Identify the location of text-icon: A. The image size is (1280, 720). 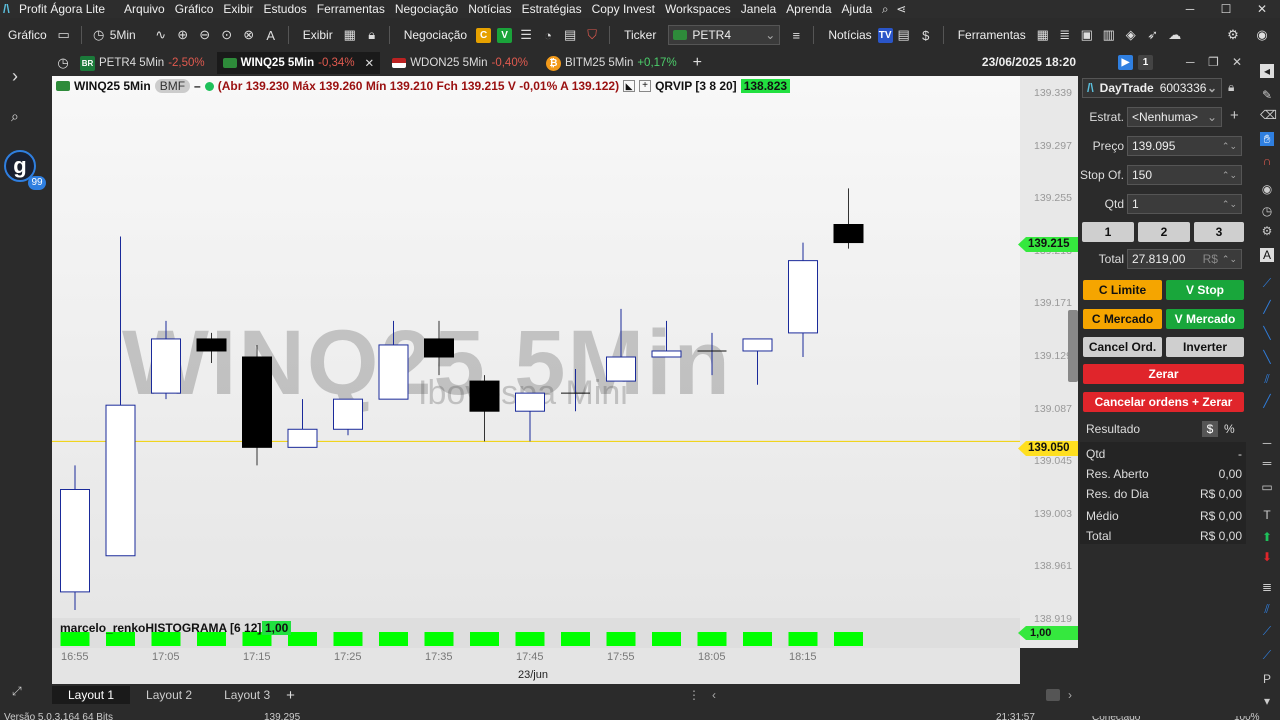
(1267, 255).